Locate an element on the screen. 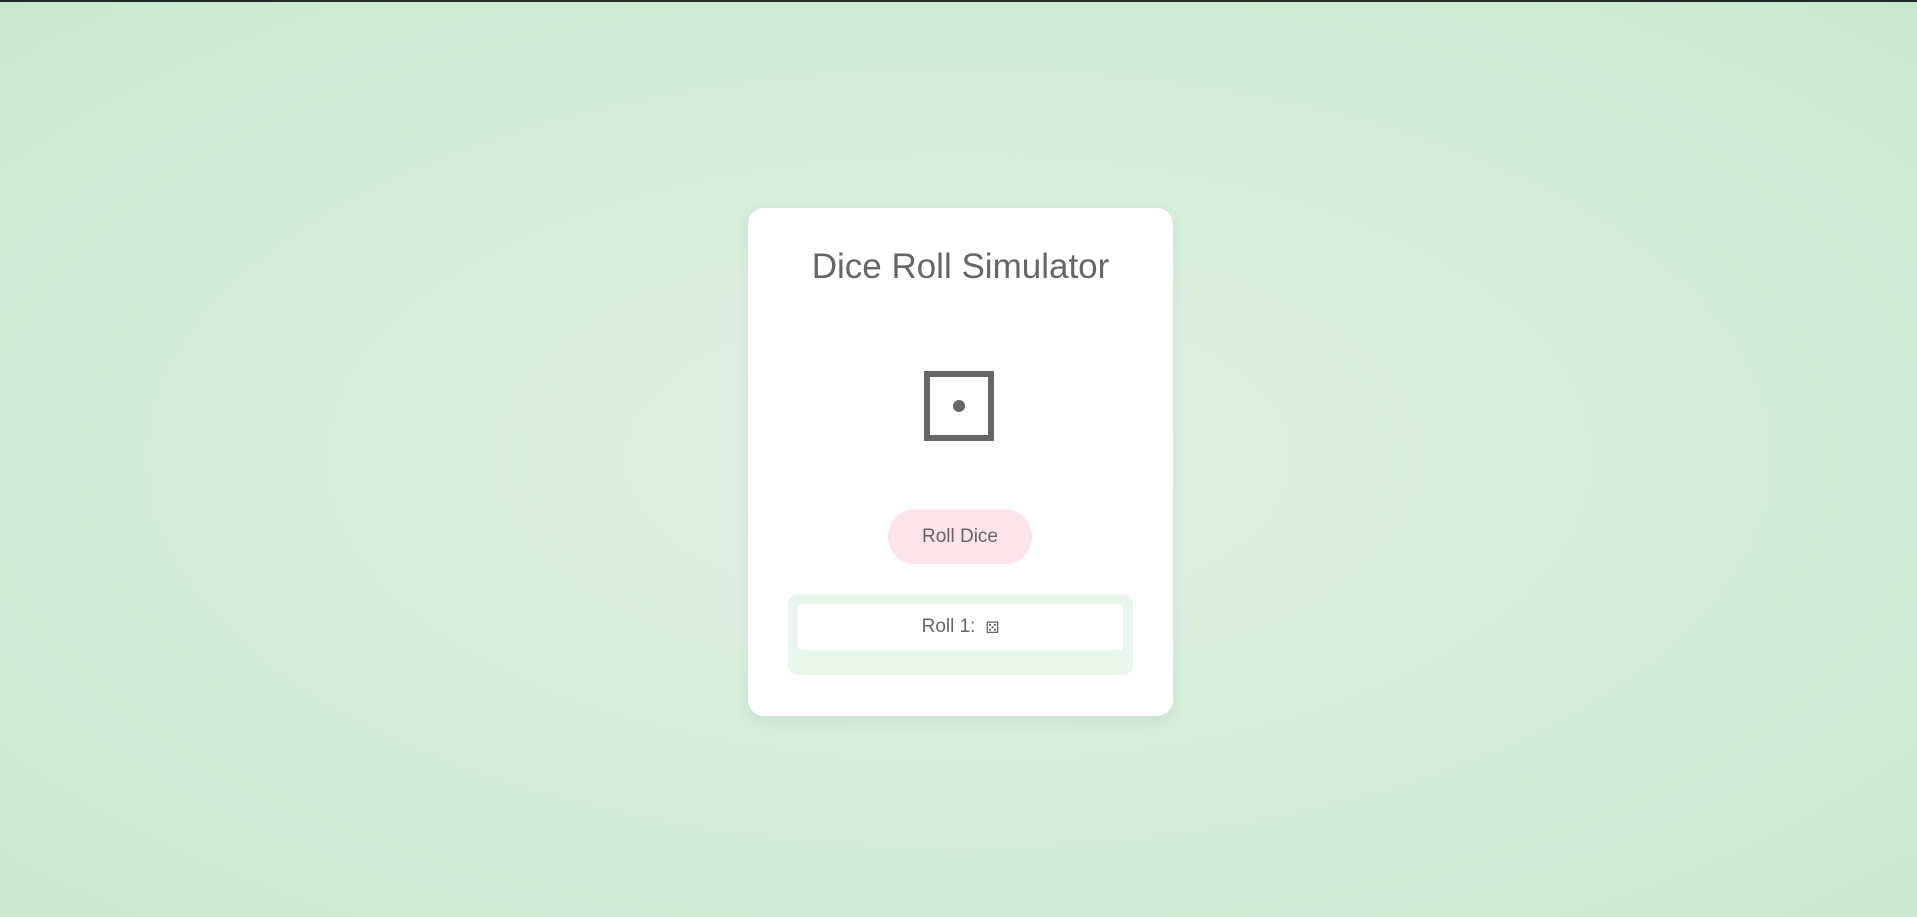 The width and height of the screenshot is (1917, 917). dice-card: Dice Roll Simulator Roll Dice Roll 1: ⚄ is located at coordinates (960, 462).